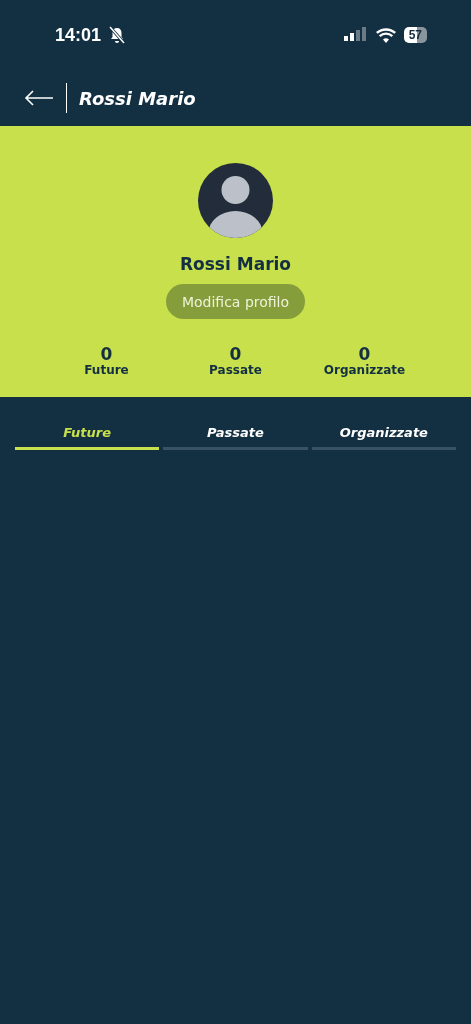  What do you see at coordinates (385, 35) in the screenshot?
I see `wifi-icon` at bounding box center [385, 35].